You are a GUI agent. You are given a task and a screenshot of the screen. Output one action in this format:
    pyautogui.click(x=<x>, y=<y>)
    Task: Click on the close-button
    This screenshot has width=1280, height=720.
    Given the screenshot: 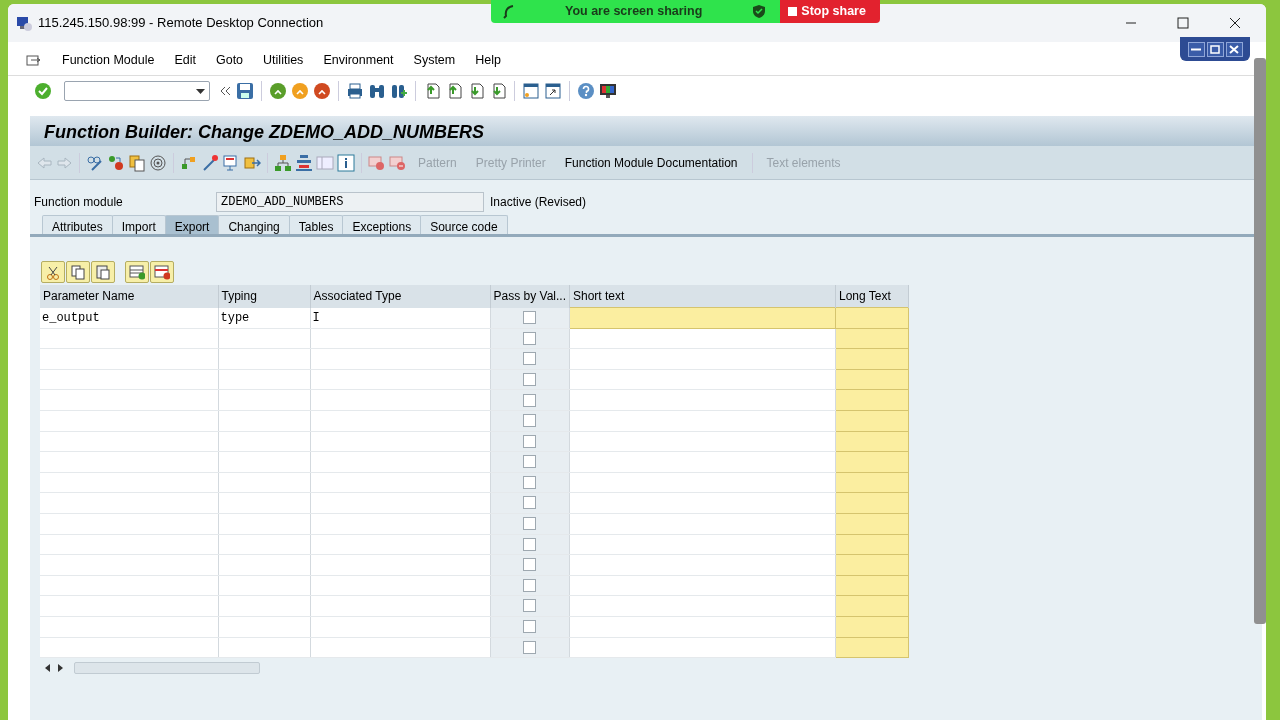 What is the action you would take?
    pyautogui.click(x=1234, y=49)
    